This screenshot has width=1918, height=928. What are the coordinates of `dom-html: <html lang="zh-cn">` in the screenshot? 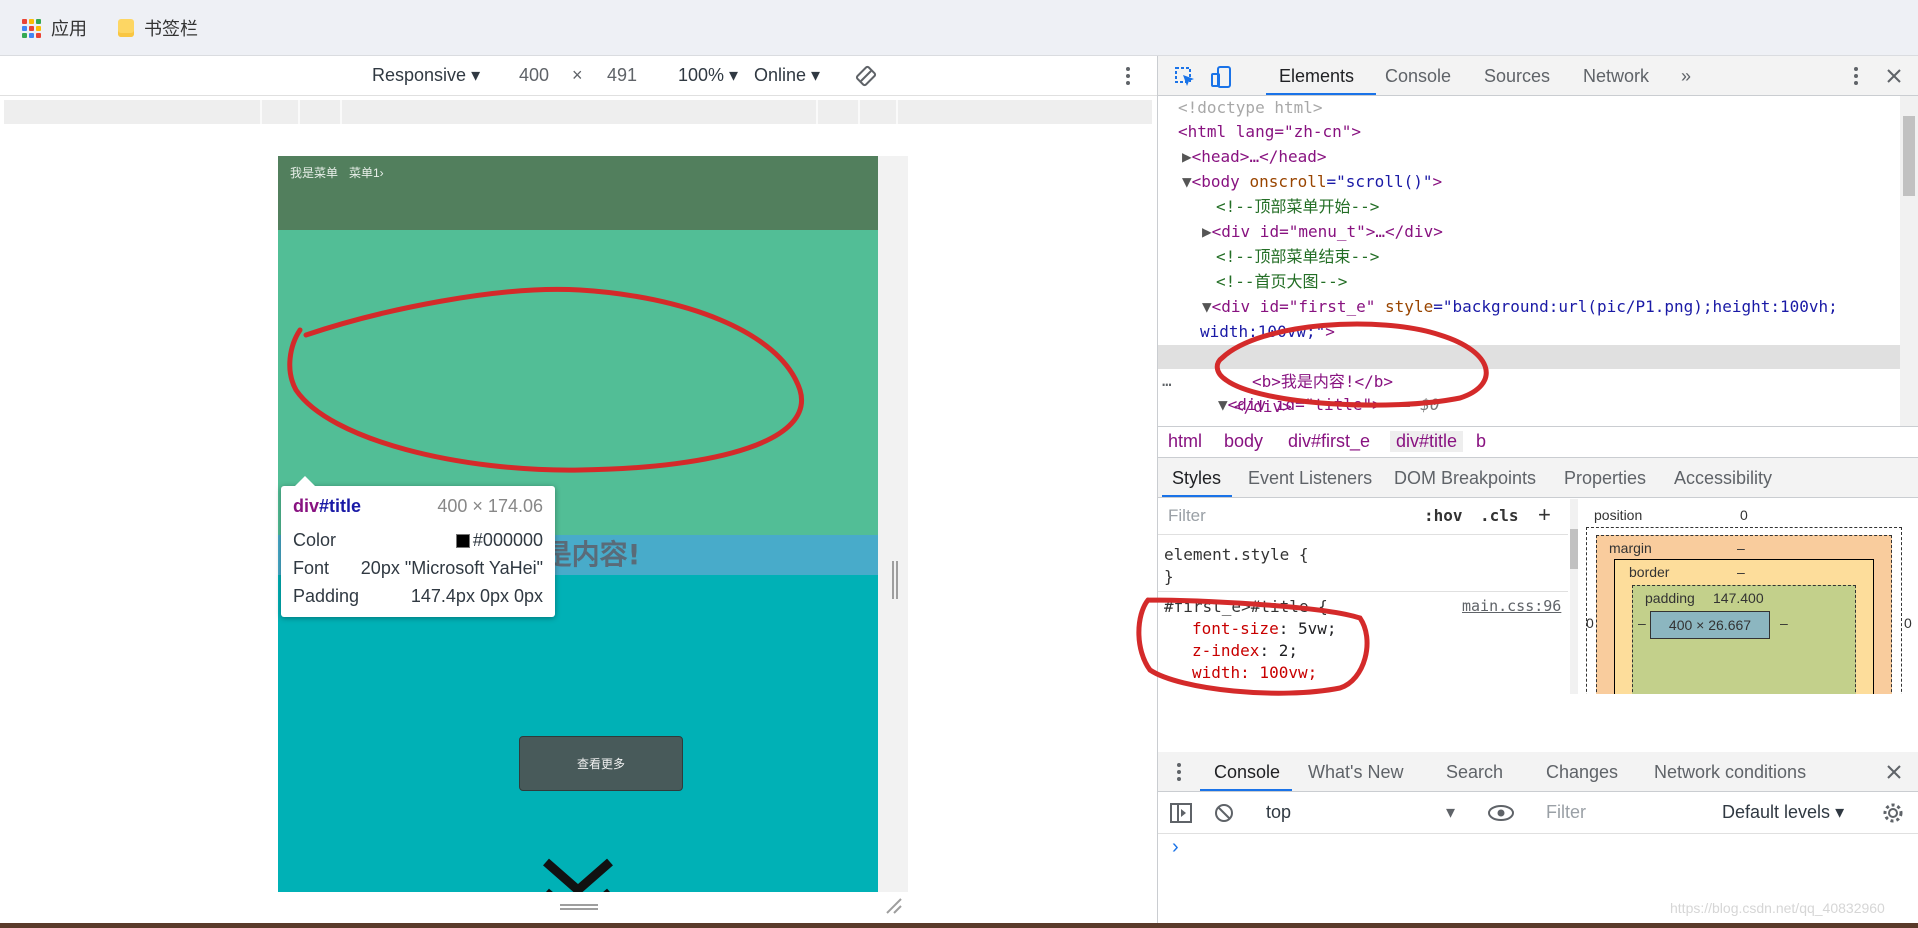 It's located at (1269, 132).